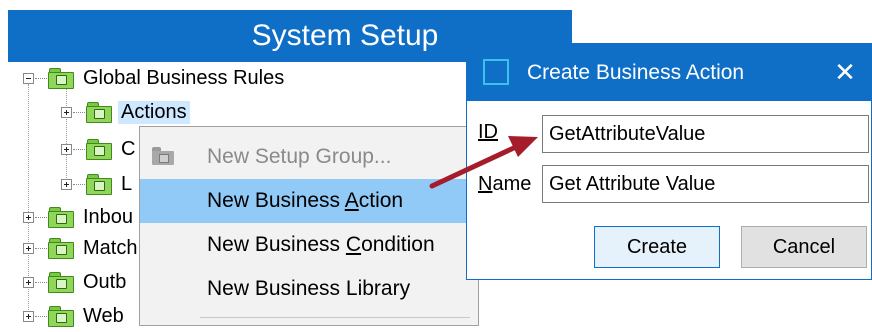  Describe the element at coordinates (75, 316) in the screenshot. I see `tree-node-web: Web` at that location.